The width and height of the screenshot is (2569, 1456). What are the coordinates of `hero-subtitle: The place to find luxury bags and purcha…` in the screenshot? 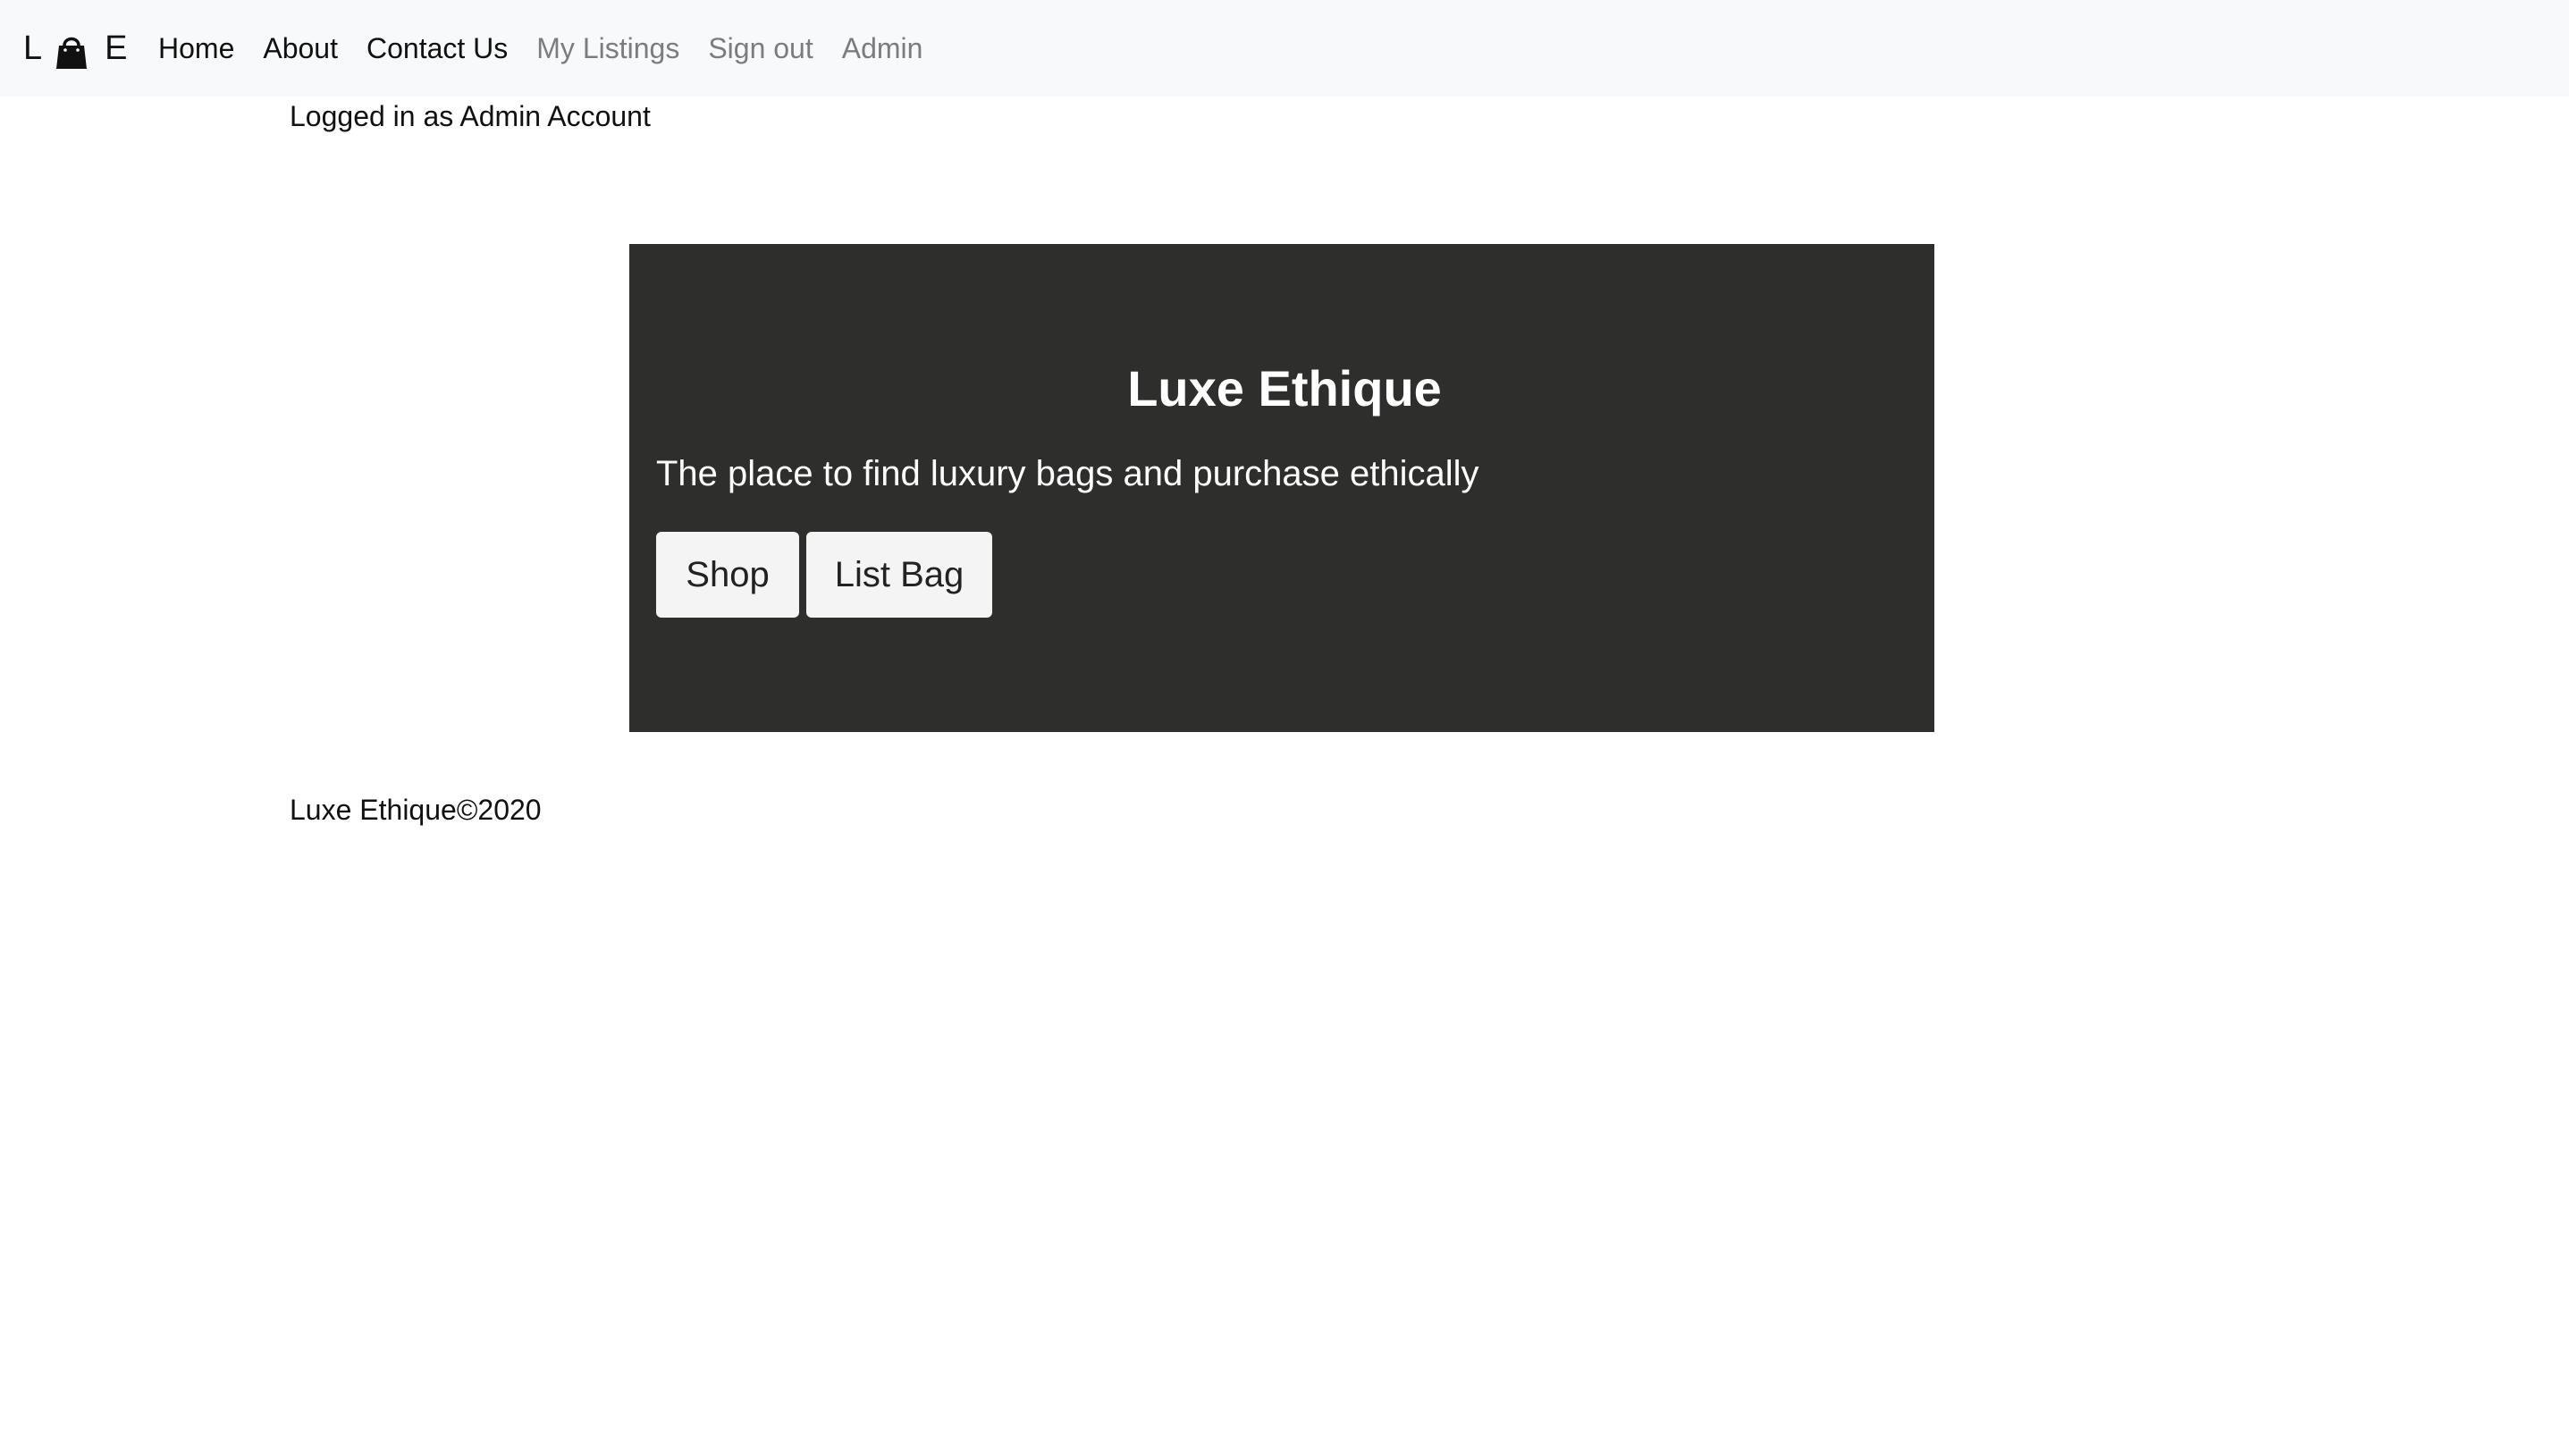 It's located at (1067, 473).